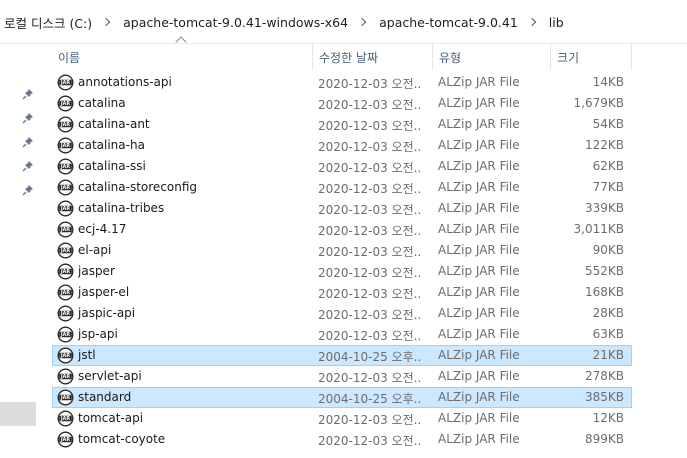 Image resolution: width=687 pixels, height=458 pixels. What do you see at coordinates (491, 57) in the screenshot?
I see `column-header-type: 유형` at bounding box center [491, 57].